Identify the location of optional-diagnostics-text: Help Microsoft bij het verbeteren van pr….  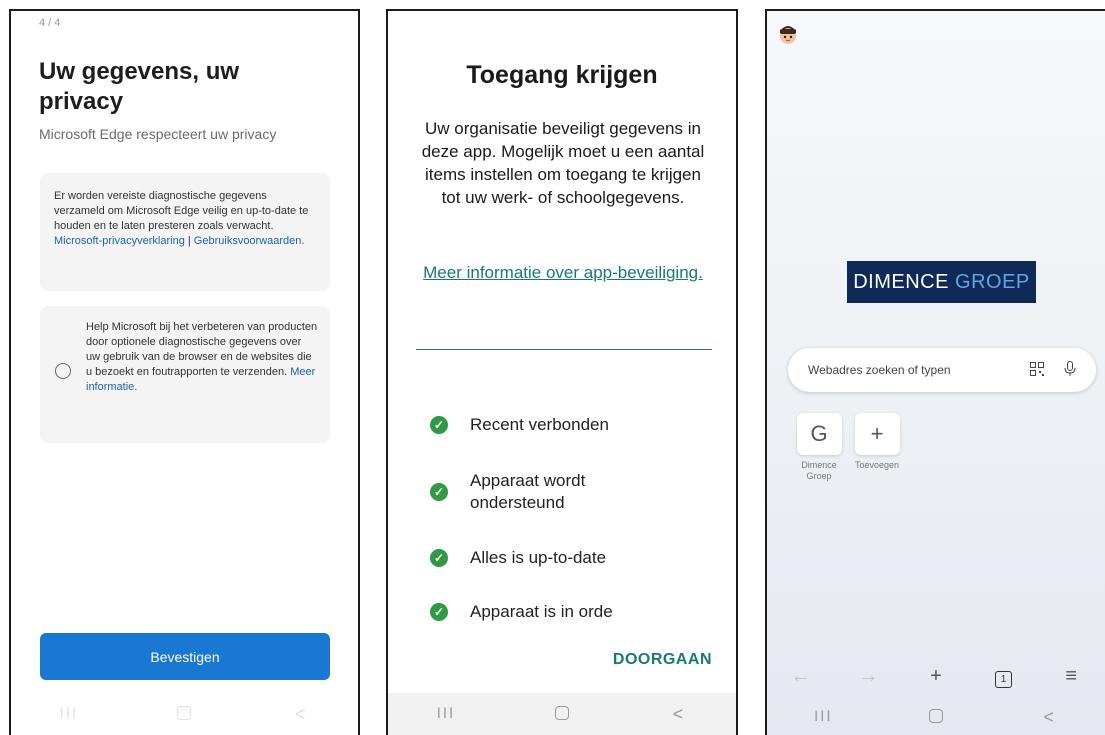
(202, 349).